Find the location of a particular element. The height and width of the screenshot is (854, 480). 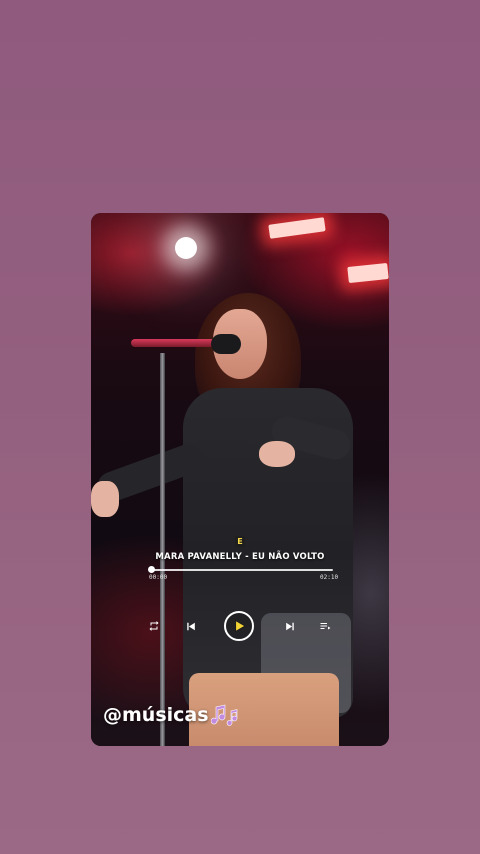

play-button is located at coordinates (239, 626).